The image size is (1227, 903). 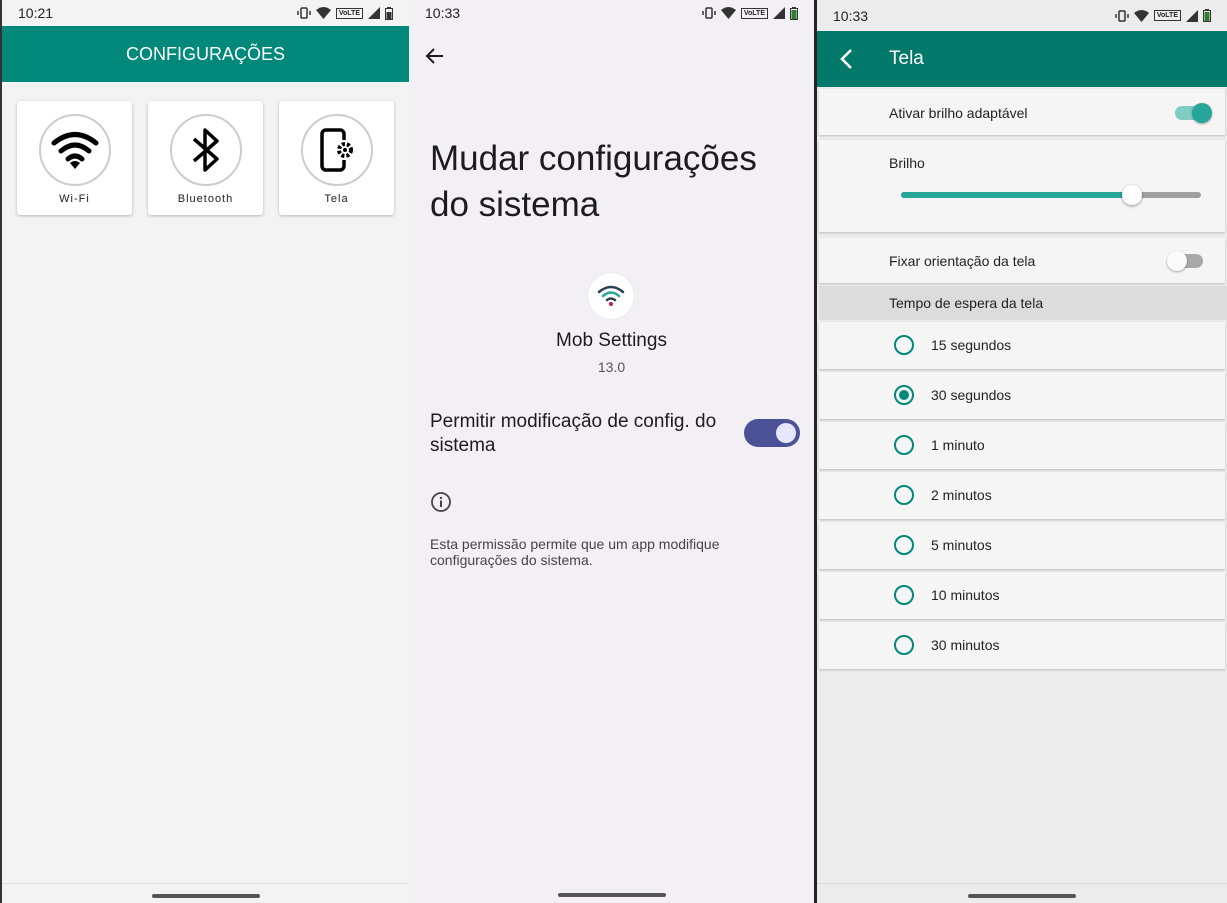 I want to click on tile-bluetooth: Bluetooth, so click(x=205, y=158).